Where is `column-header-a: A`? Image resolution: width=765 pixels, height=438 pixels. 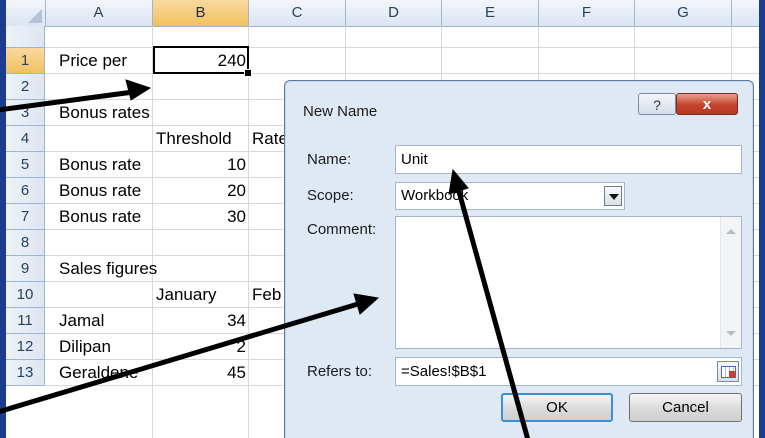 column-header-a: A is located at coordinates (99, 13).